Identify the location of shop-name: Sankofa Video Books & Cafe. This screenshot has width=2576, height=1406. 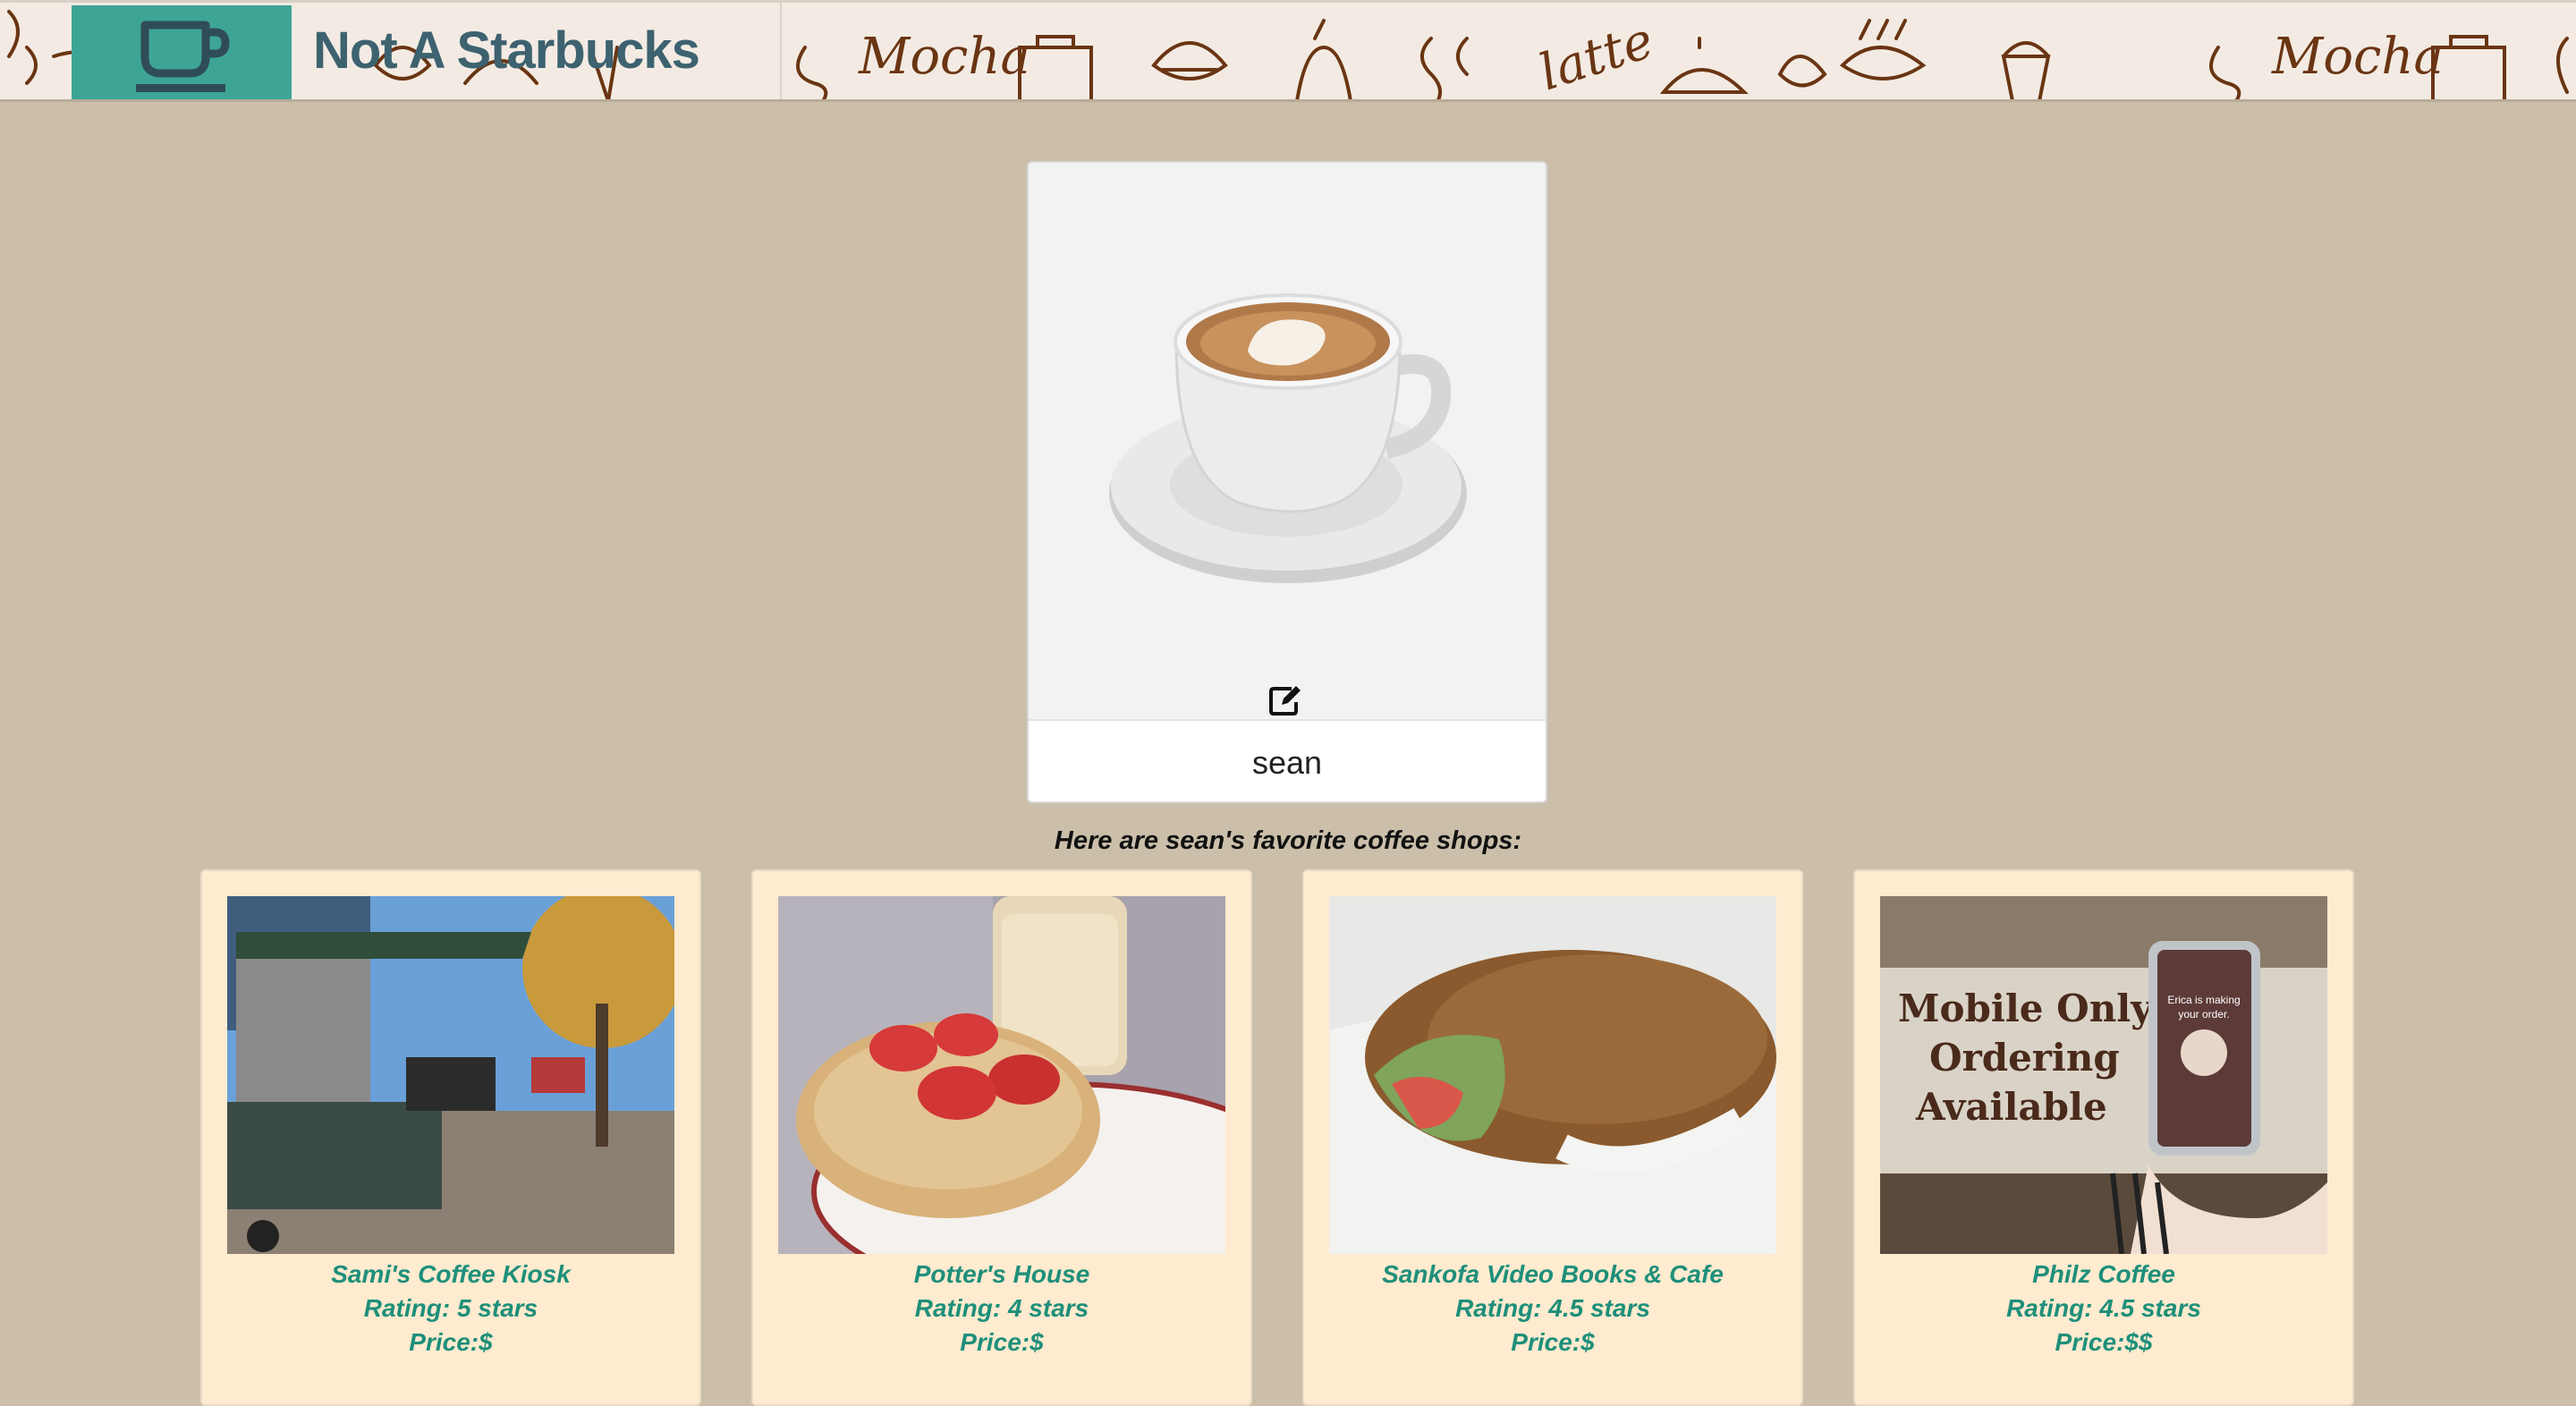
(1552, 1275).